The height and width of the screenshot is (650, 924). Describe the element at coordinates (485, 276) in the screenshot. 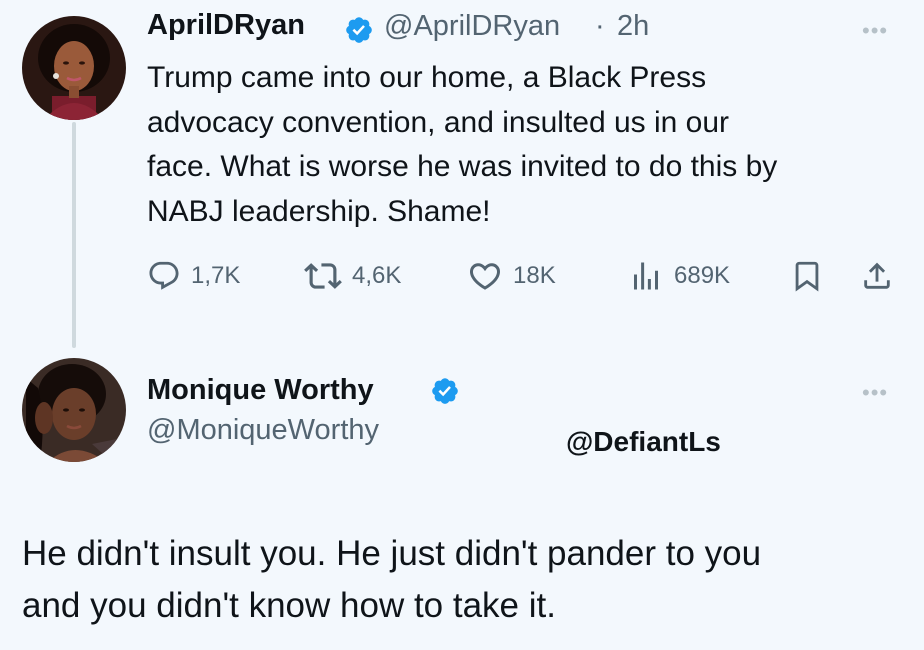

I see `heart-icon` at that location.